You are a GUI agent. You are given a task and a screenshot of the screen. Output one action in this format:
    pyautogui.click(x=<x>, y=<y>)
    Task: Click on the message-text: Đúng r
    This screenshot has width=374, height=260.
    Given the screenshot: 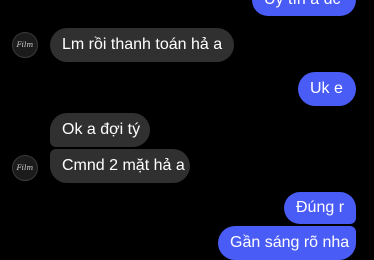 What is the action you would take?
    pyautogui.click(x=320, y=207)
    